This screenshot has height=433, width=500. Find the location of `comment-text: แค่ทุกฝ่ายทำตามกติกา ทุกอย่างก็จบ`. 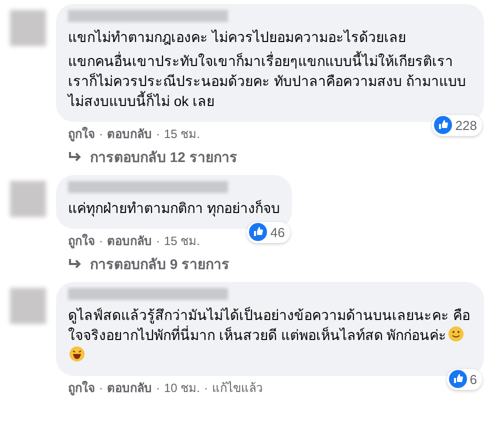

comment-text: แค่ทุกฝ่ายทำตามกติกา ทุกอย่างก็จบ is located at coordinates (174, 208).